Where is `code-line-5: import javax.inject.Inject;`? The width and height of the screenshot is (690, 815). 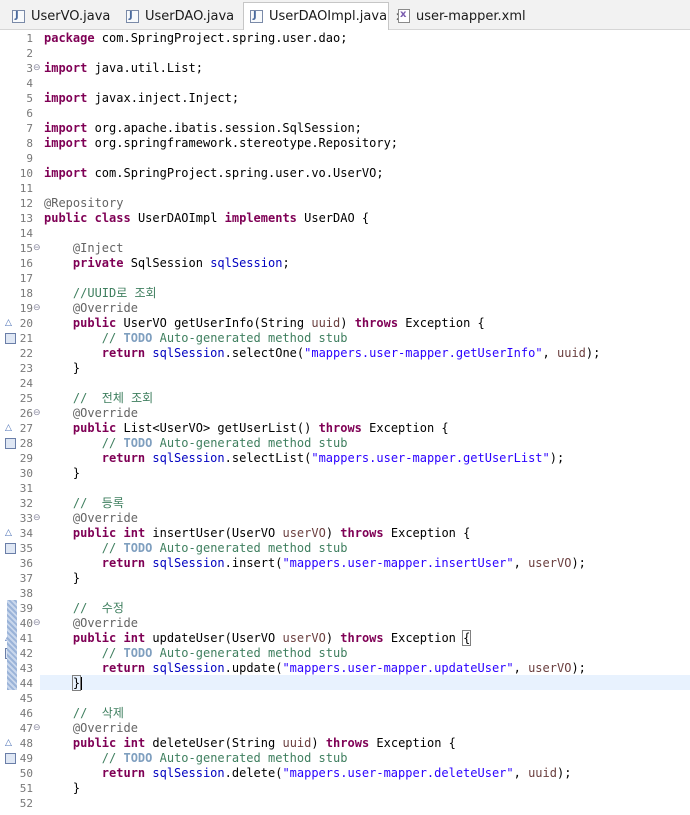 code-line-5: import javax.inject.Inject; is located at coordinates (142, 98).